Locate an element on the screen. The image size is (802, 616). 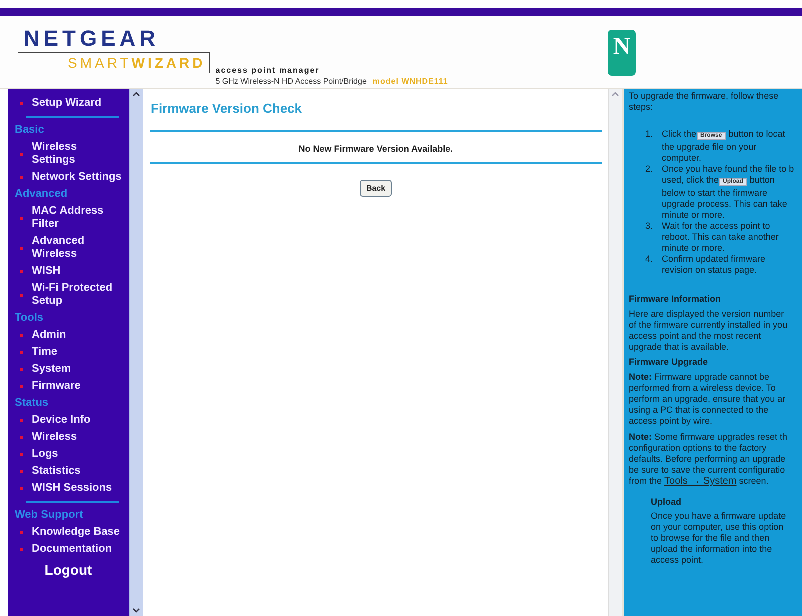
sidebar-link: WISH is located at coordinates (46, 271).